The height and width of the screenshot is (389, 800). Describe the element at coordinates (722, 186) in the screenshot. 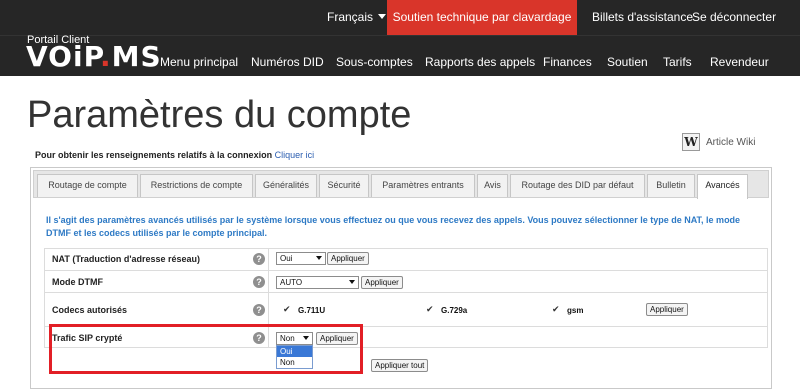

I see `tab-avances: Avancés` at that location.